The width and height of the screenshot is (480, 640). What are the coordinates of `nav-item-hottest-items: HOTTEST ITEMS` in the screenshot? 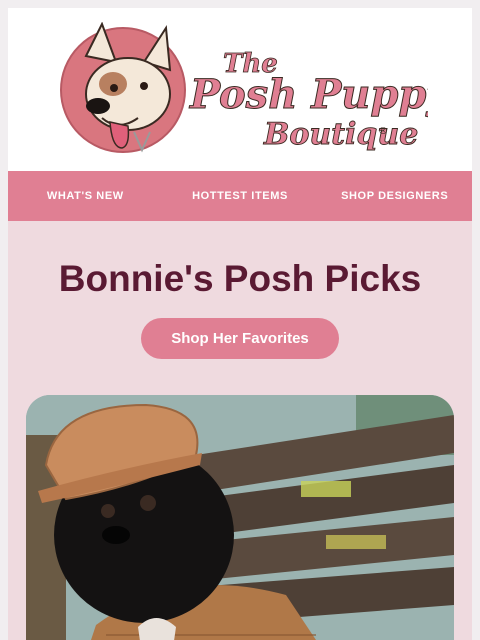 It's located at (240, 196).